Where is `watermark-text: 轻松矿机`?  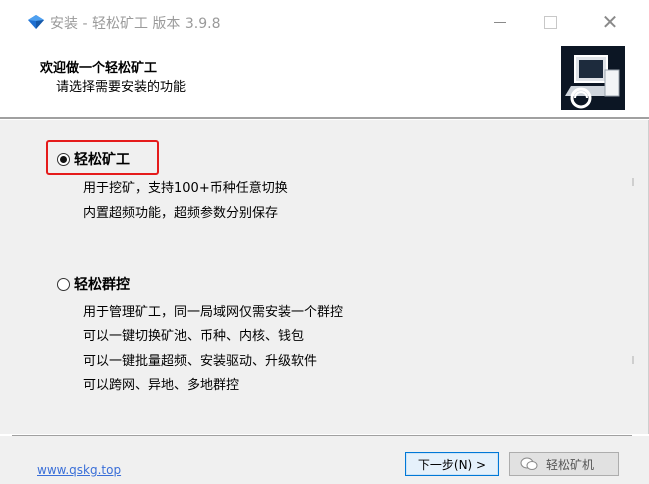
watermark-text: 轻松矿机 is located at coordinates (570, 464).